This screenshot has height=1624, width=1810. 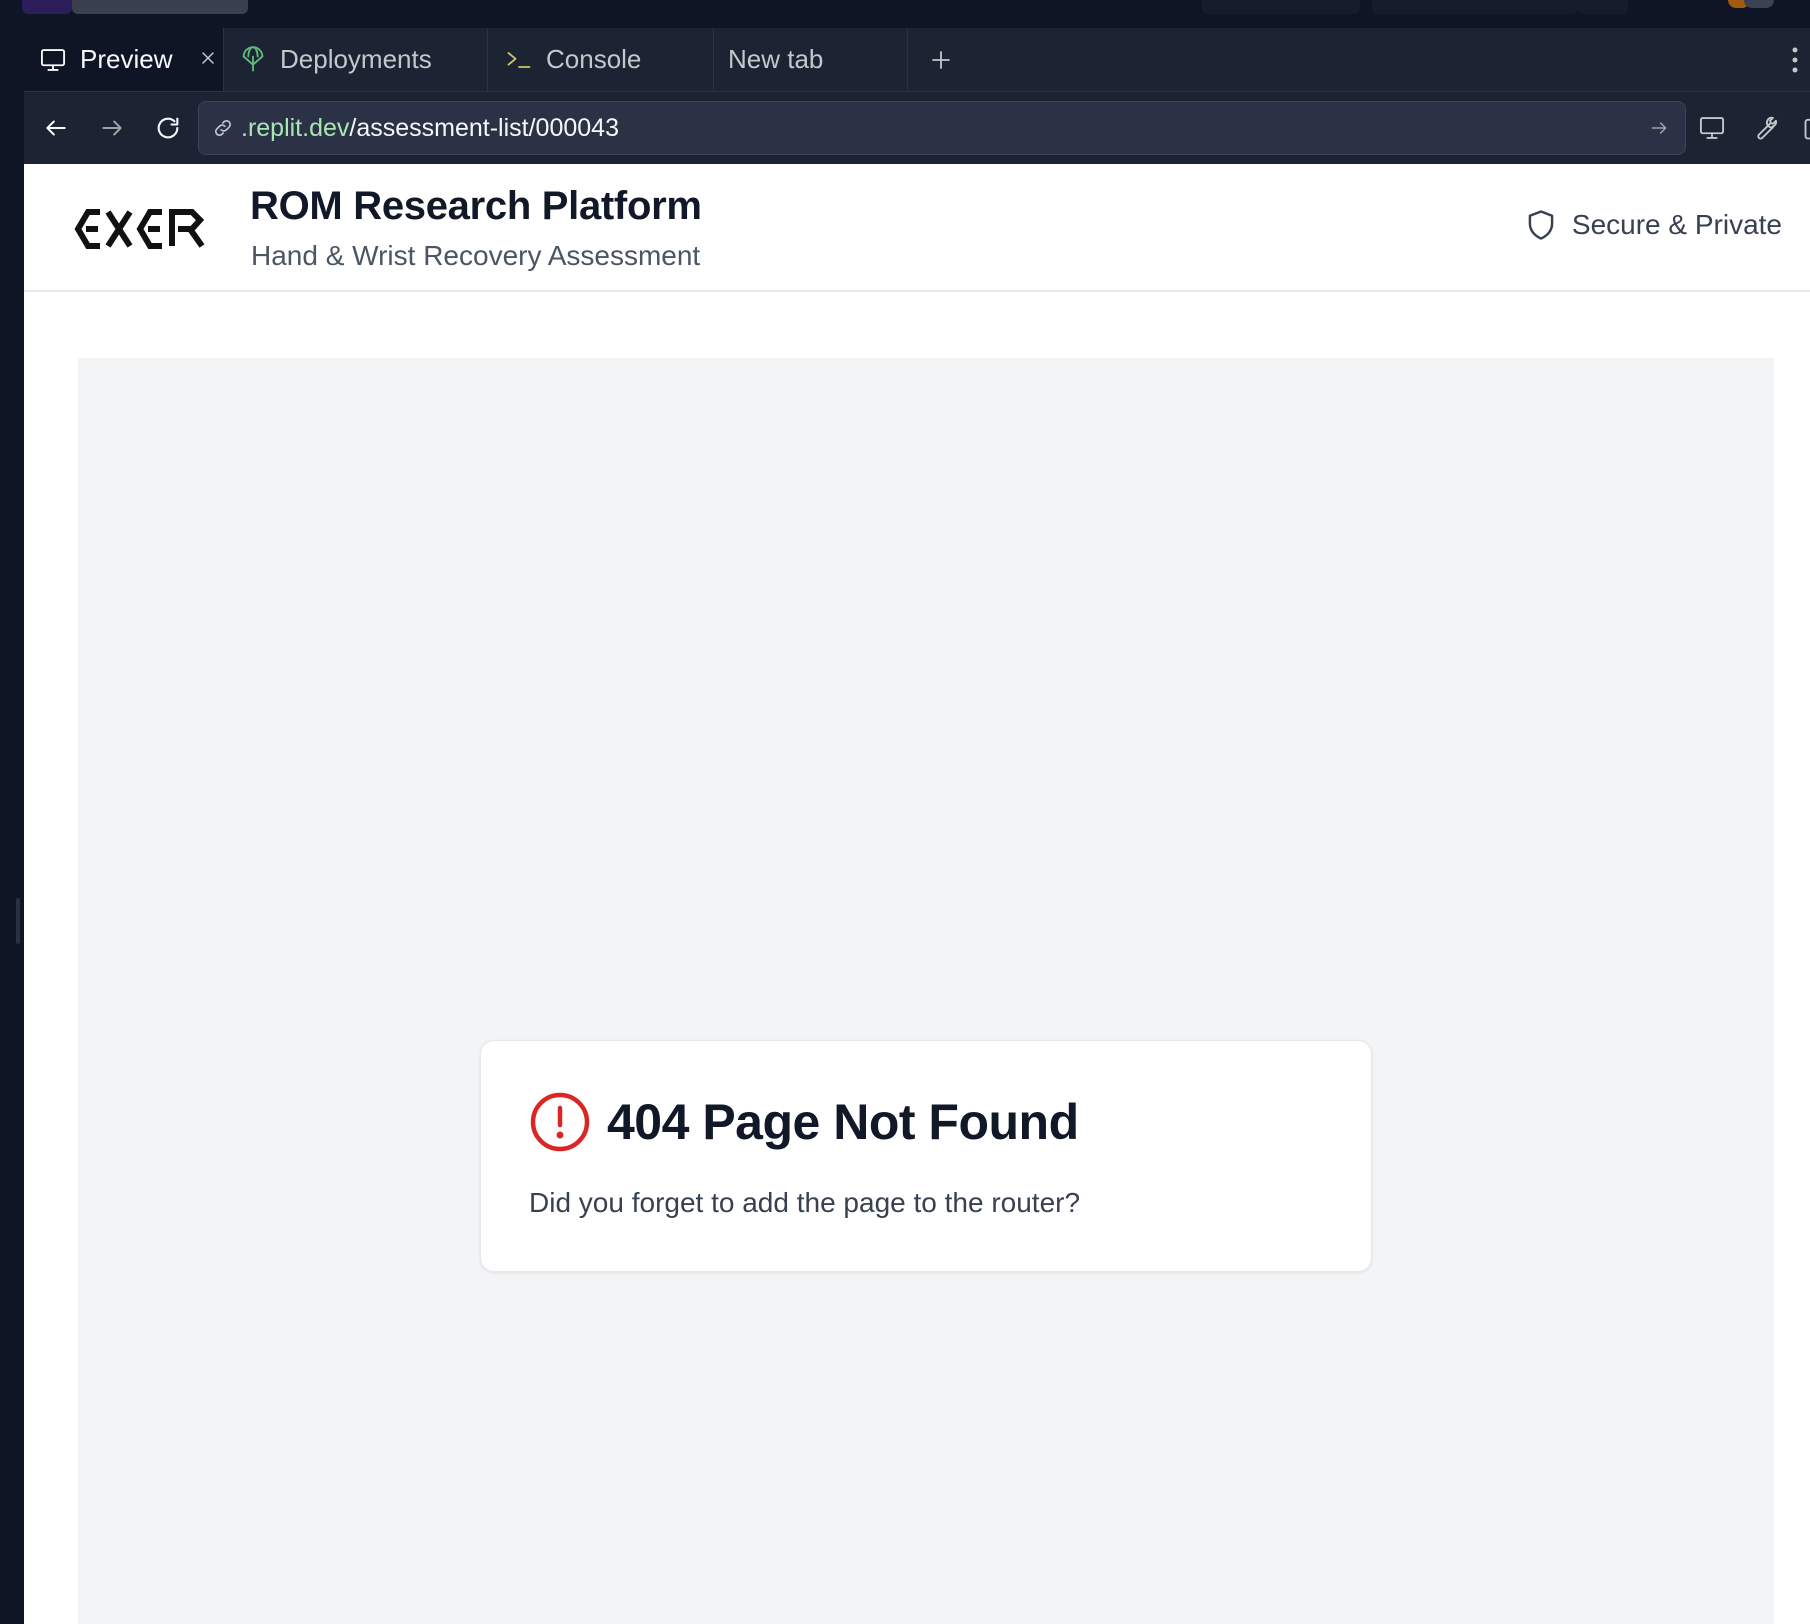 I want to click on secure-badge: Secure & Private, so click(x=1653, y=225).